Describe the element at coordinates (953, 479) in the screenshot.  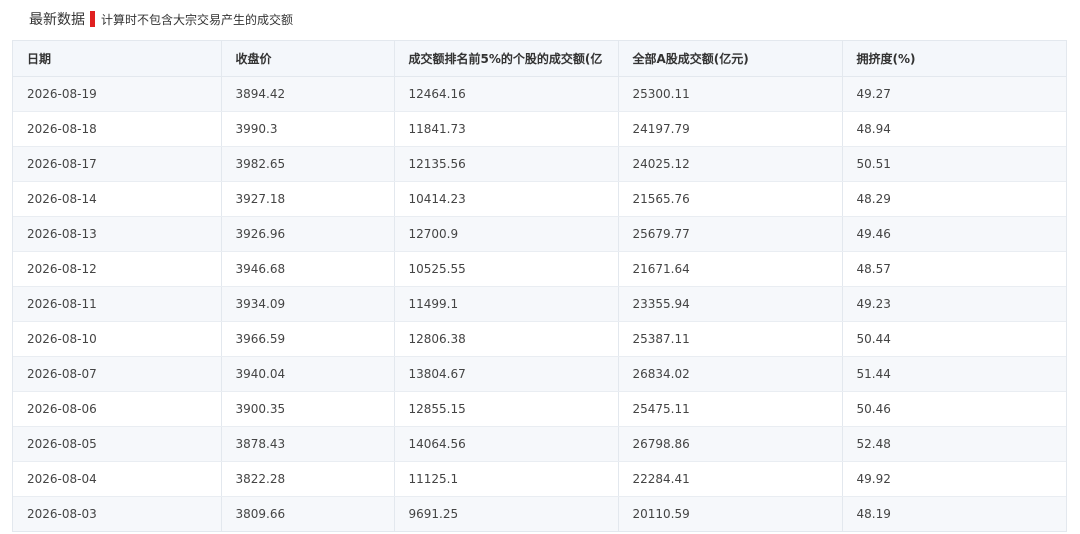
I see `cell-crowding: 49.92` at that location.